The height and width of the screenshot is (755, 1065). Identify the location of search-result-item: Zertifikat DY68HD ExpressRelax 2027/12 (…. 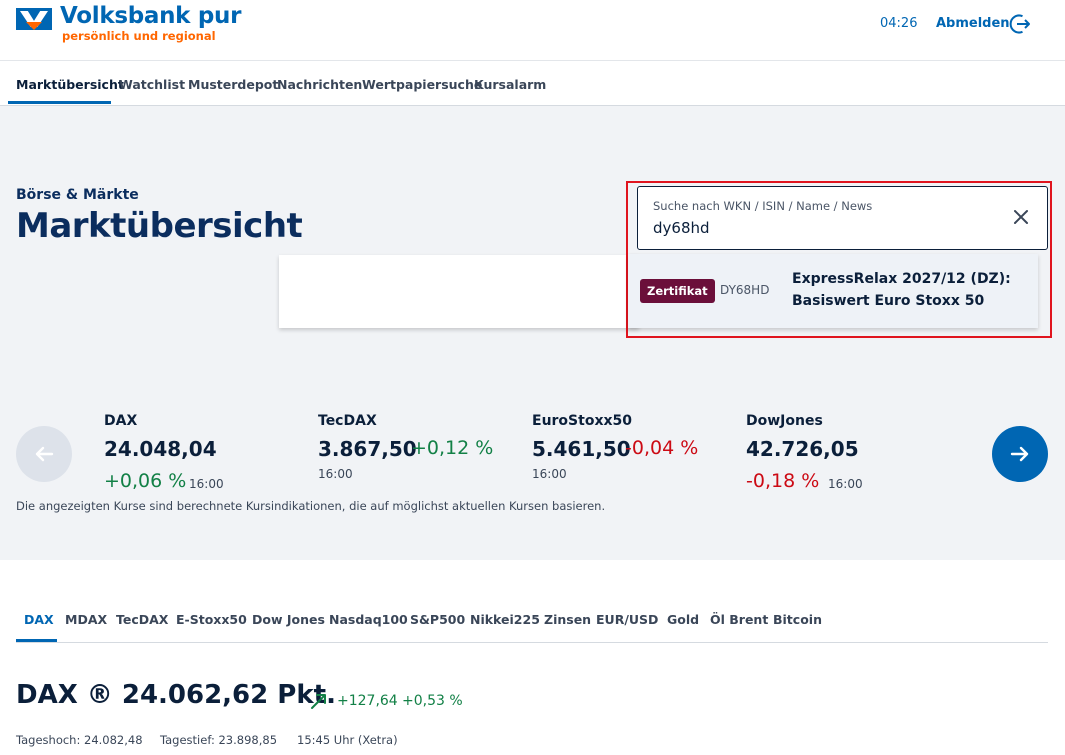
(833, 291).